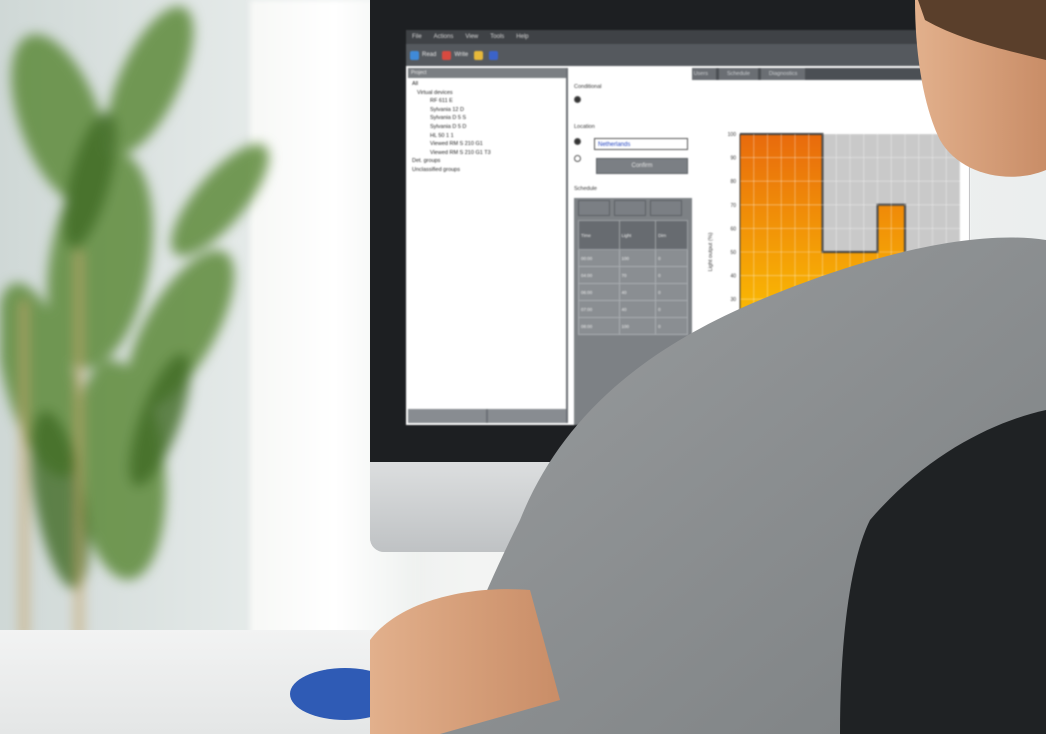  I want to click on table-row: 04:00 70 0, so click(633, 275).